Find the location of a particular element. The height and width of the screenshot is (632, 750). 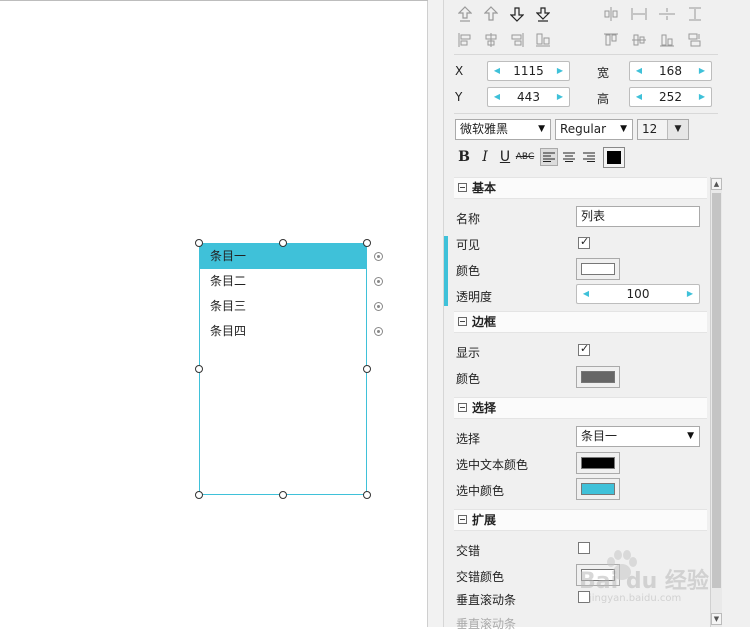

section-extend-header: 扩展 is located at coordinates (580, 520).